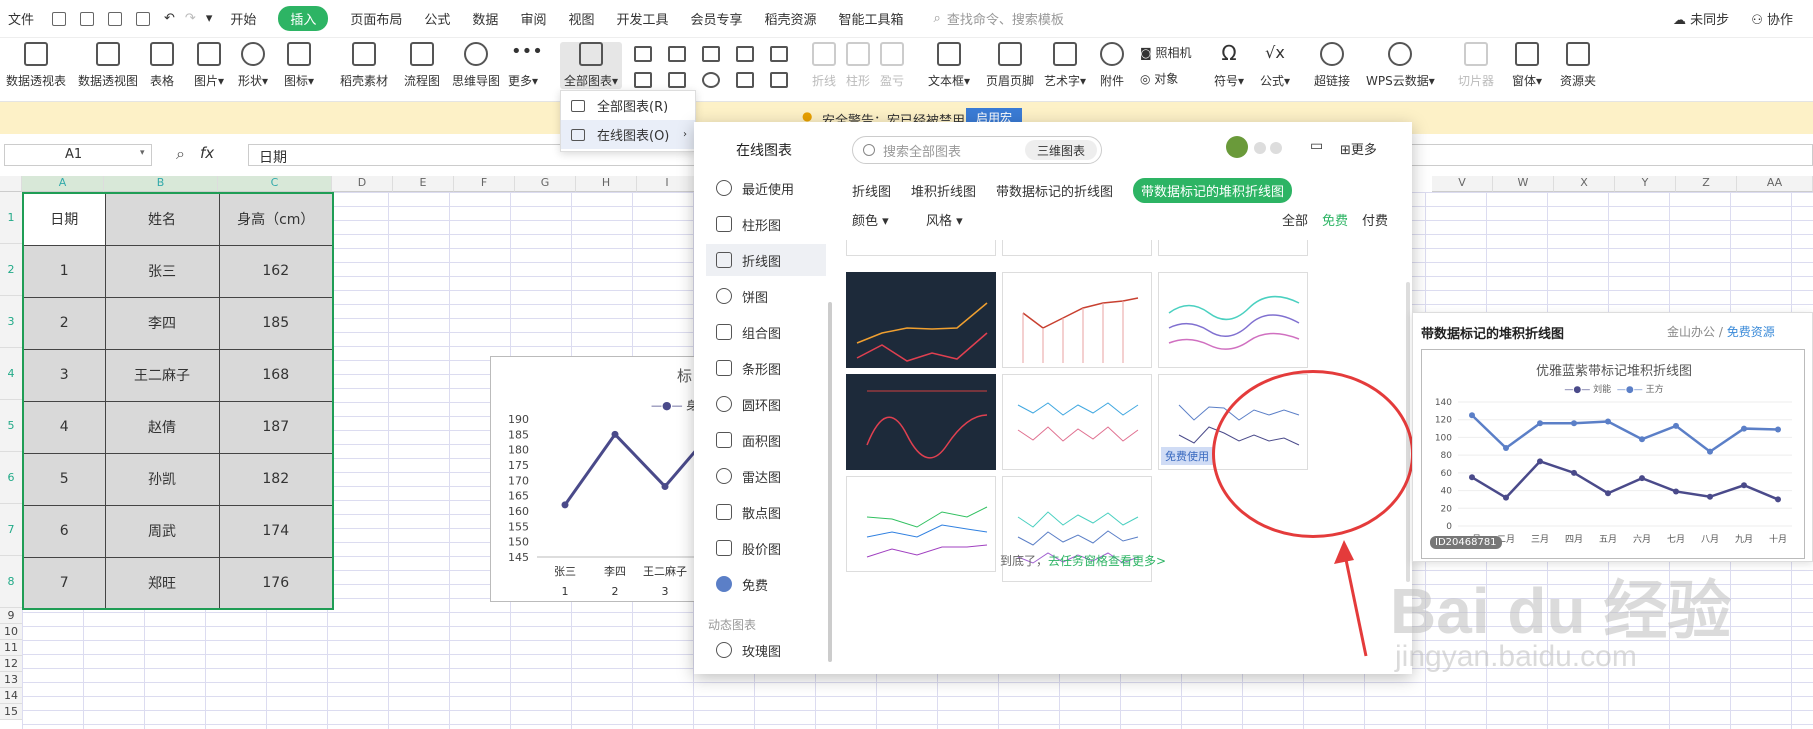  Describe the element at coordinates (1375, 219) in the screenshot. I see `price-filter-paid: 付费` at that location.